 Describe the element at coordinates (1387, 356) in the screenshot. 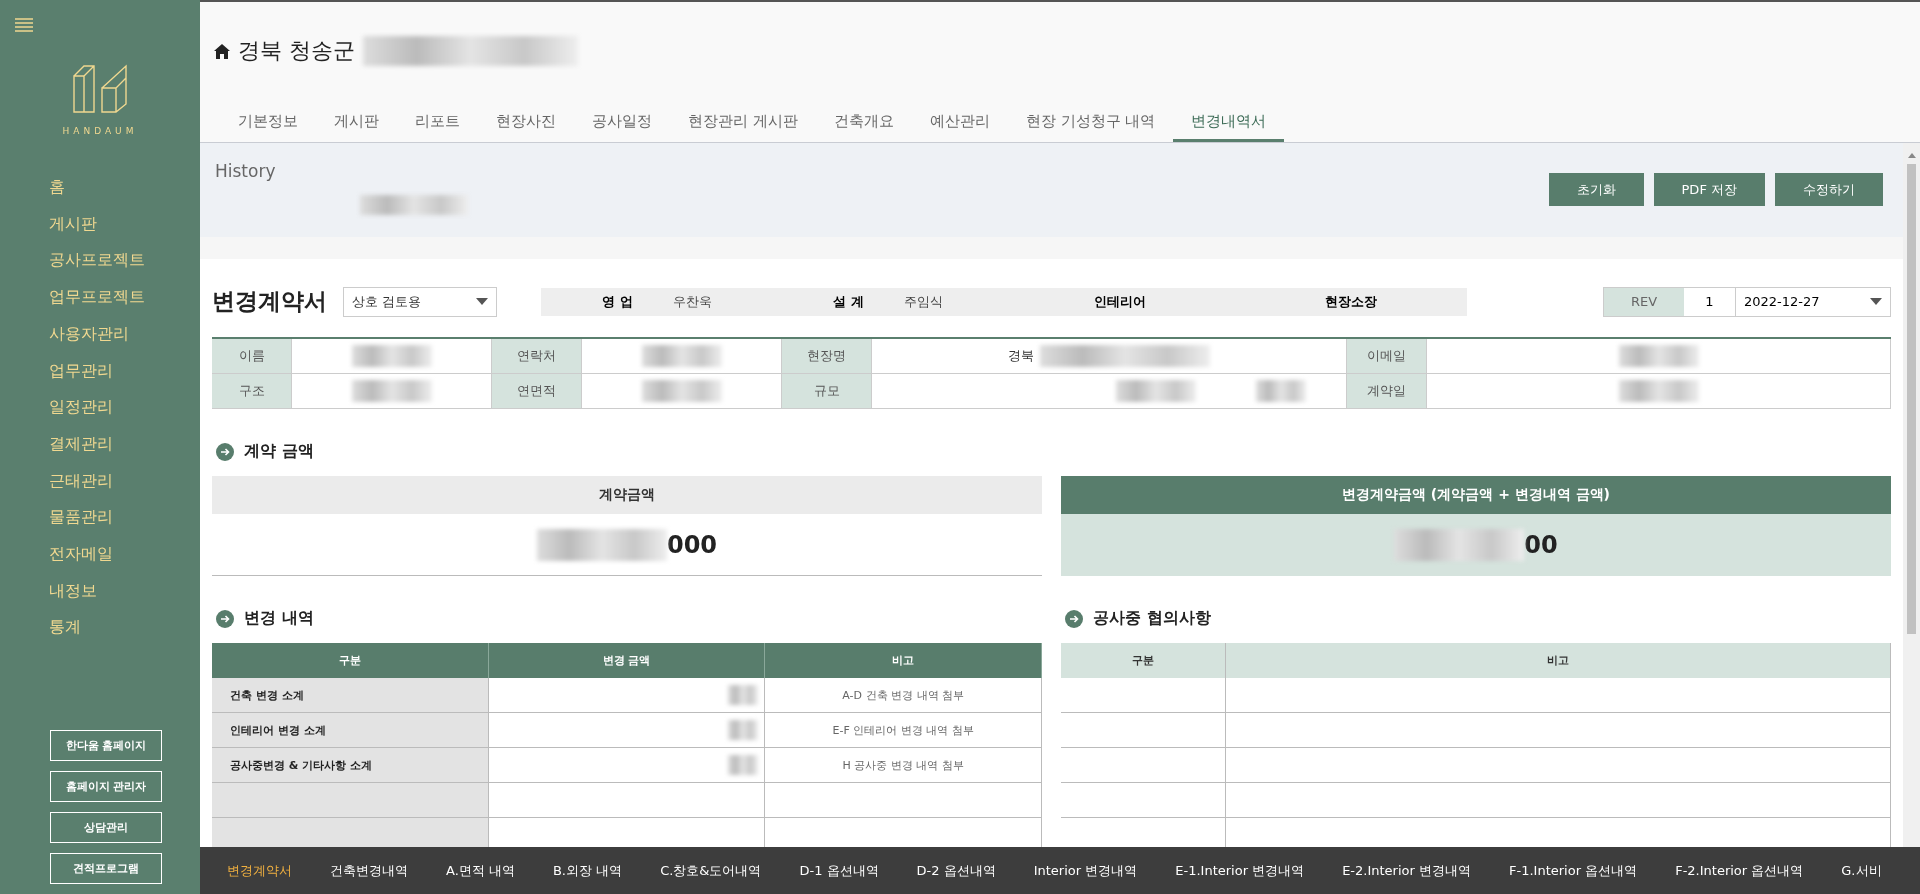

I see `field-label: 이메일` at that location.